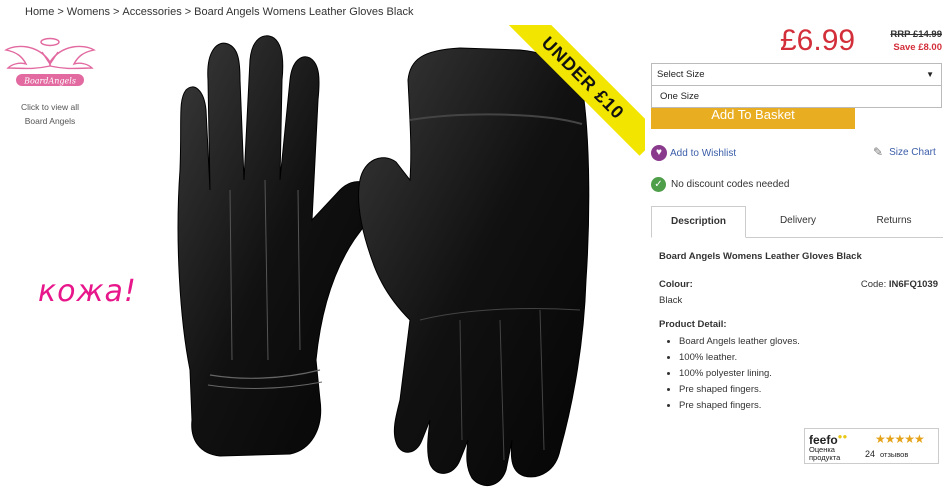 This screenshot has width=947, height=493. What do you see at coordinates (894, 221) in the screenshot?
I see `tab-returns: Returns` at bounding box center [894, 221].